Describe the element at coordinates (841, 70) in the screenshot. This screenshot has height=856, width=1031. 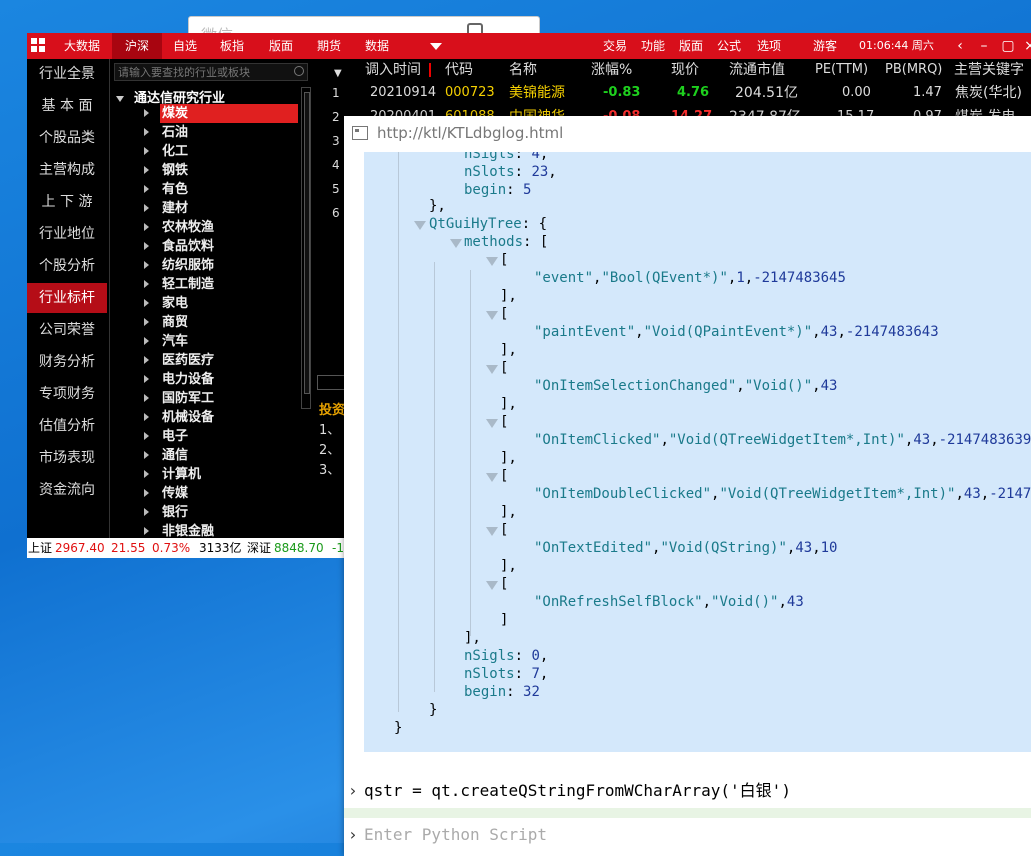
I see `col-pe: PE(TTM)` at that location.